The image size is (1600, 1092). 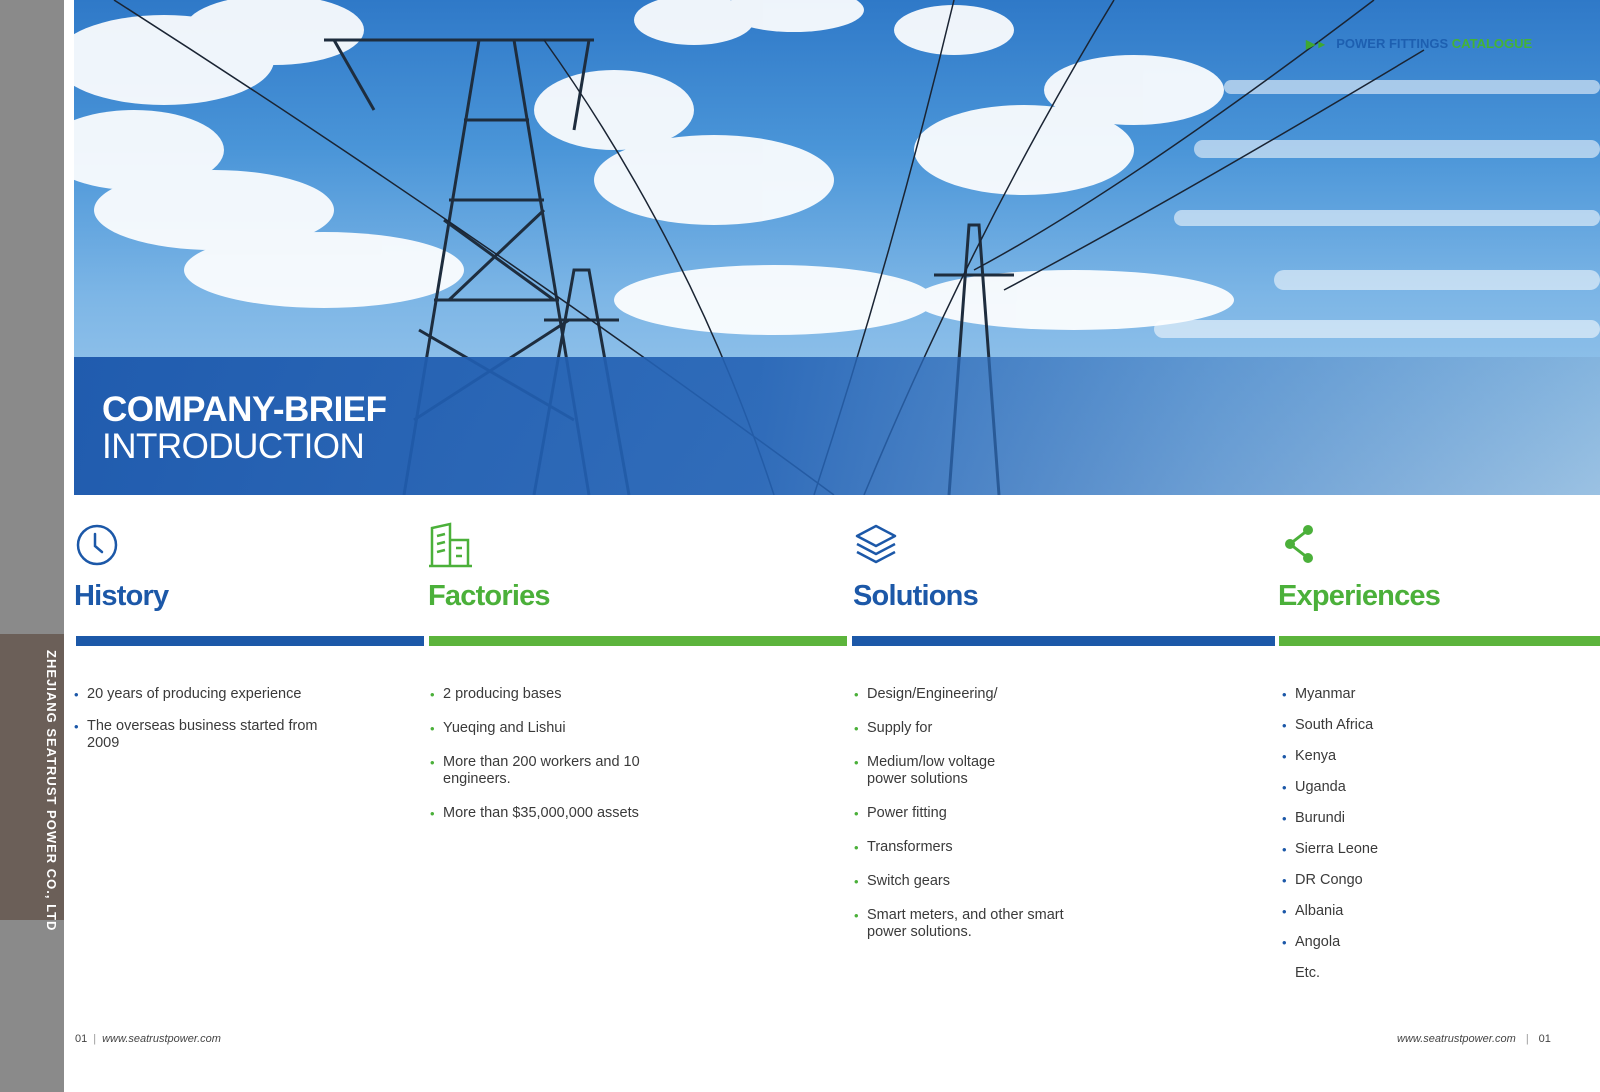 What do you see at coordinates (1382, 756) in the screenshot?
I see `list-item: Kenya` at bounding box center [1382, 756].